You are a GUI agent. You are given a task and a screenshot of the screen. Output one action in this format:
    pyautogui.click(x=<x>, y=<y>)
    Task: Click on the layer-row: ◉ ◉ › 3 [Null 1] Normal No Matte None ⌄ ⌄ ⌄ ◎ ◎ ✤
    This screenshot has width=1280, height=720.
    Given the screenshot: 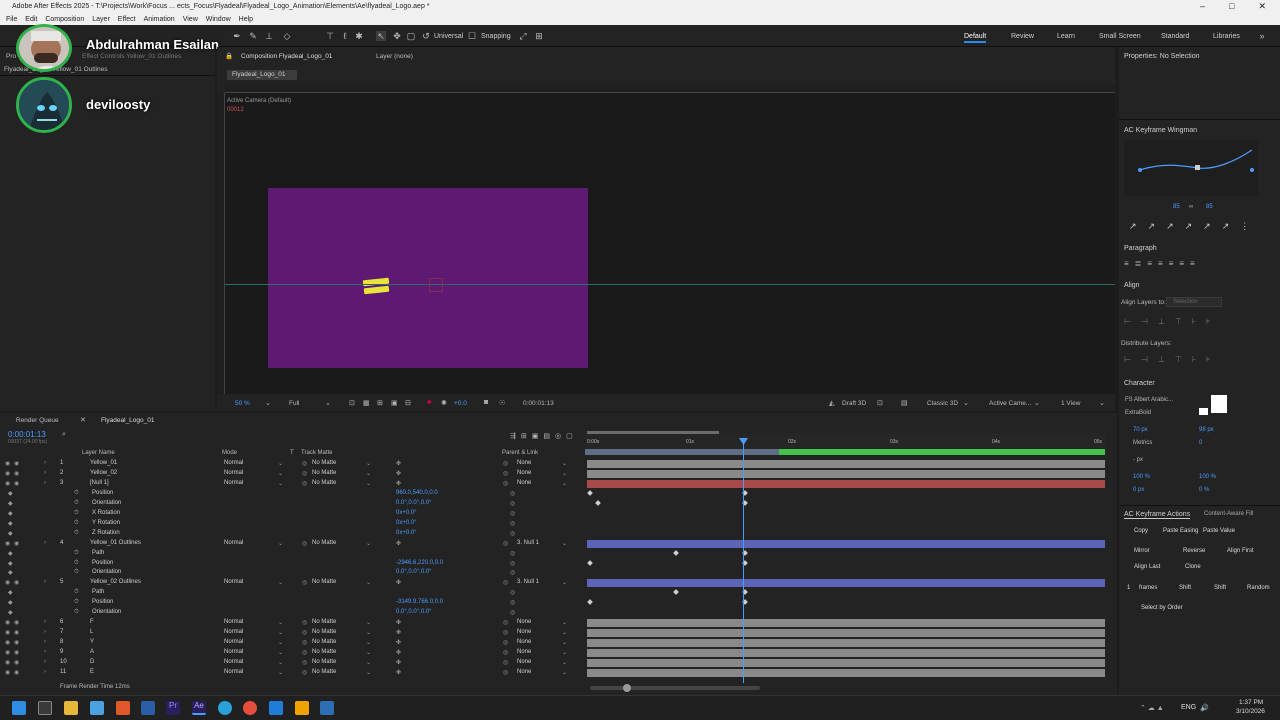 What is the action you would take?
    pyautogui.click(x=552, y=484)
    